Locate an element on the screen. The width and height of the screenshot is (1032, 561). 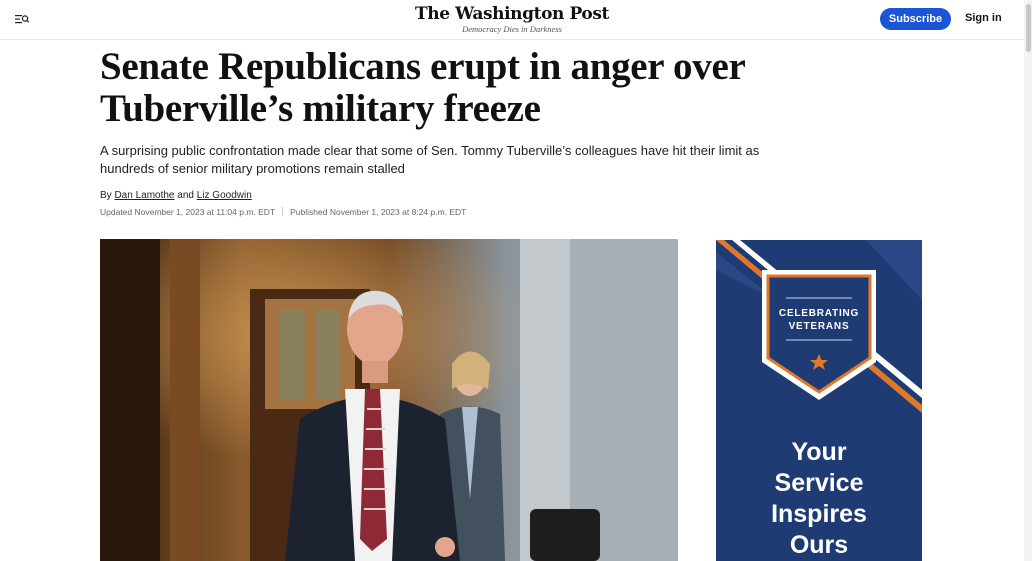
ad-badge-line-2: VETERANS is located at coordinates (819, 326).